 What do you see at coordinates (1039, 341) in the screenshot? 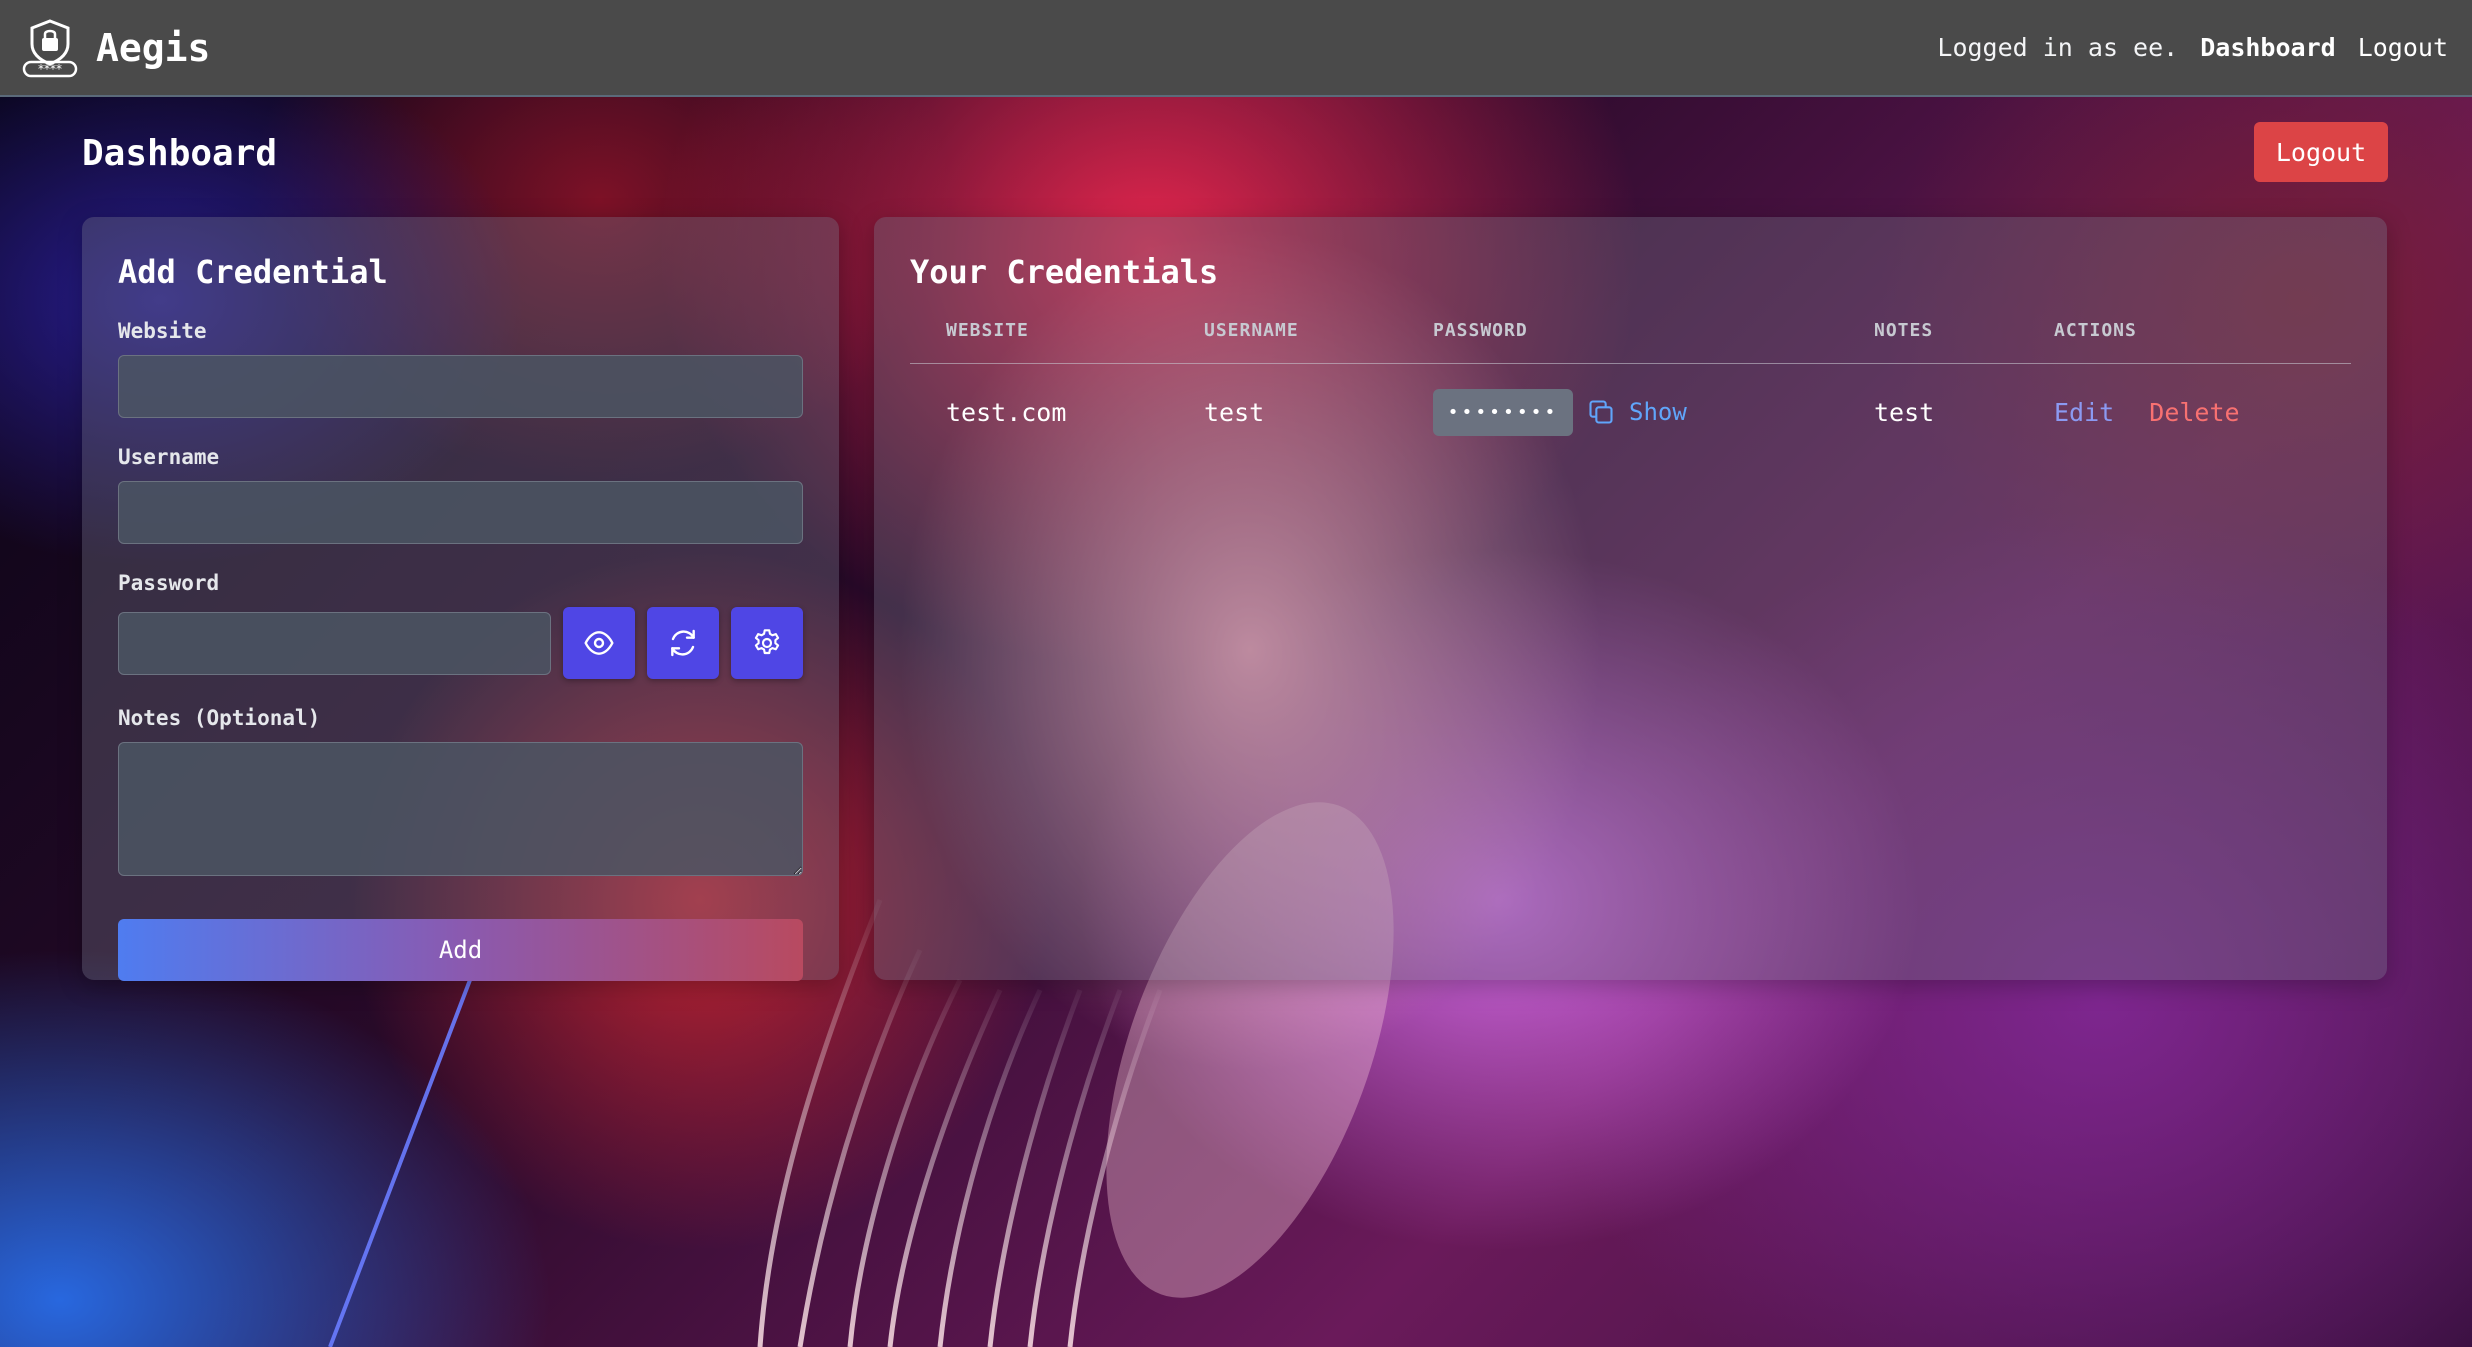
I see `column-header-website: WEBSITE` at bounding box center [1039, 341].